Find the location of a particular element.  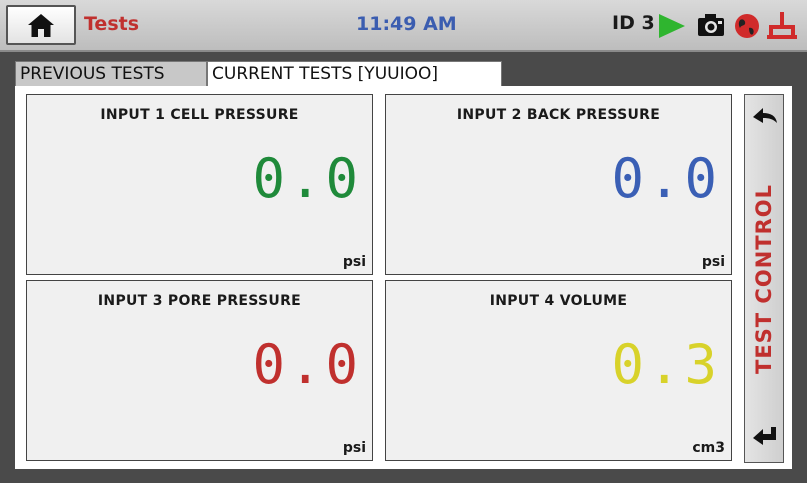

input-1-title: INPUT 1 CELL PRESSURE is located at coordinates (199, 115).